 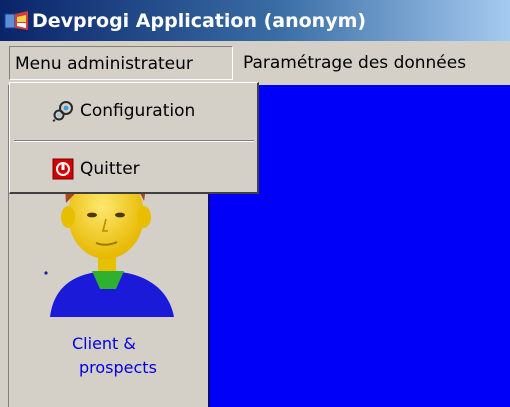 I want to click on window-title: Devprogi Application (anonym), so click(x=199, y=20).